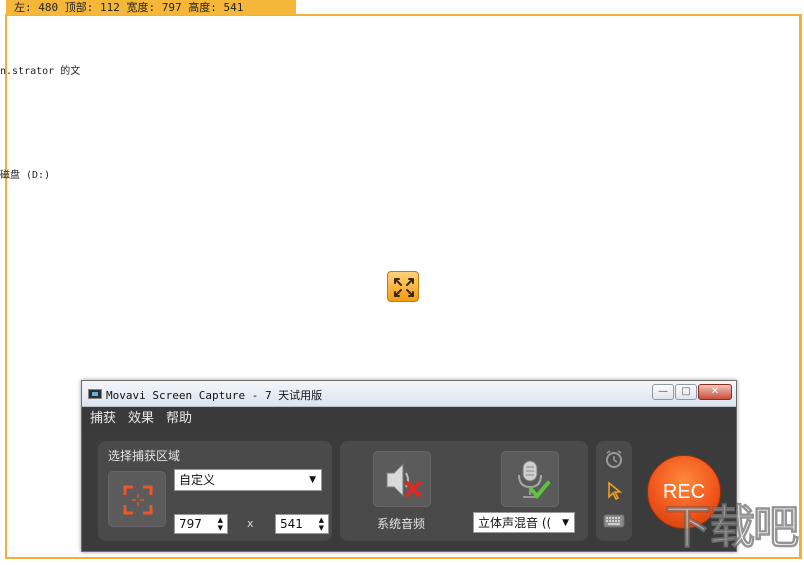  I want to click on watermark-logo: 下载吧, so click(732, 527).